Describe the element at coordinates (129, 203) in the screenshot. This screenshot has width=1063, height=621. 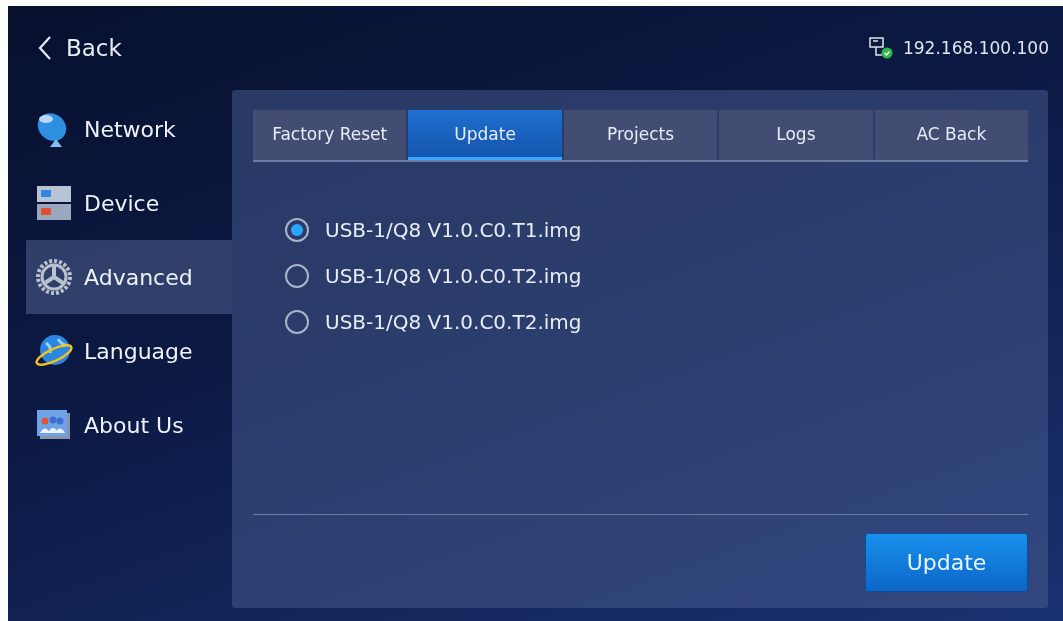
I see `sidebar-item: Device` at that location.